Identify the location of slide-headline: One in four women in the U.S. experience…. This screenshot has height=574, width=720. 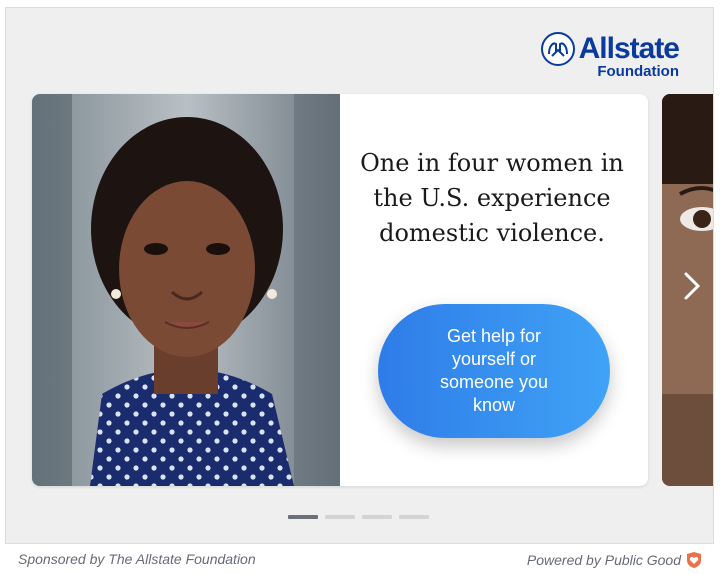
(492, 198).